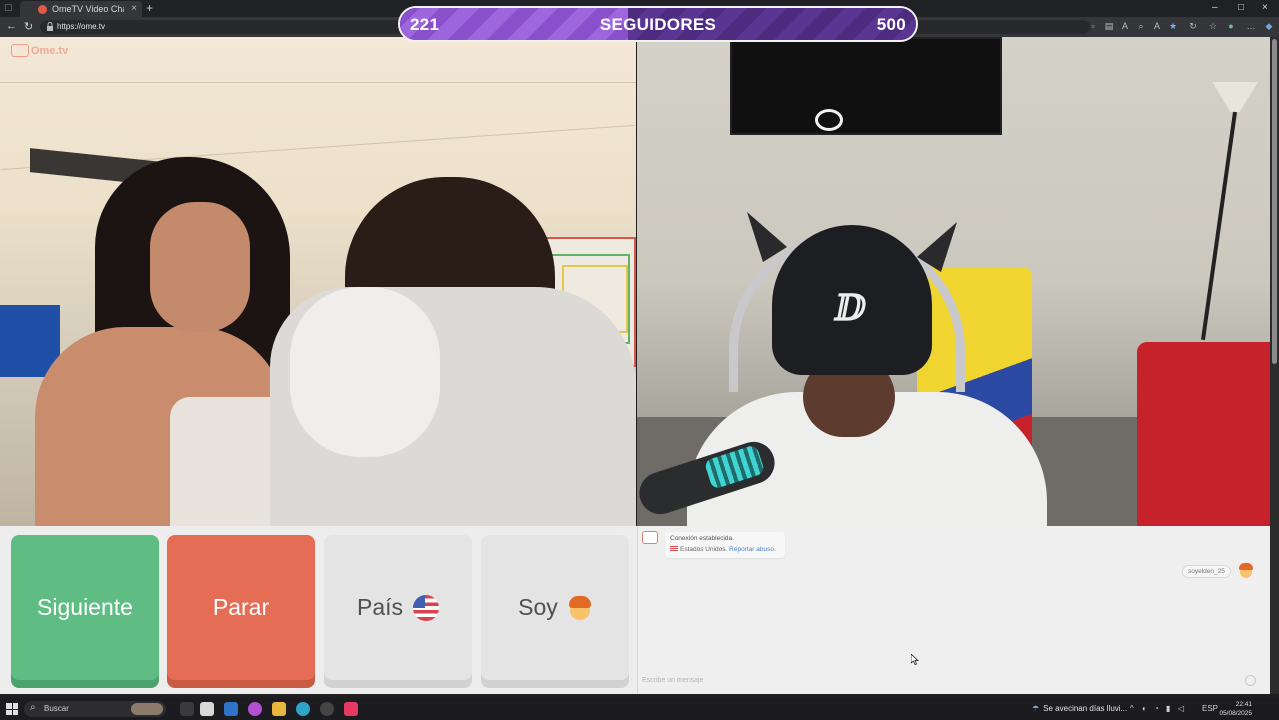 The width and height of the screenshot is (1279, 720). What do you see at coordinates (1269, 26) in the screenshot?
I see `copilot-icon: ◆` at bounding box center [1269, 26].